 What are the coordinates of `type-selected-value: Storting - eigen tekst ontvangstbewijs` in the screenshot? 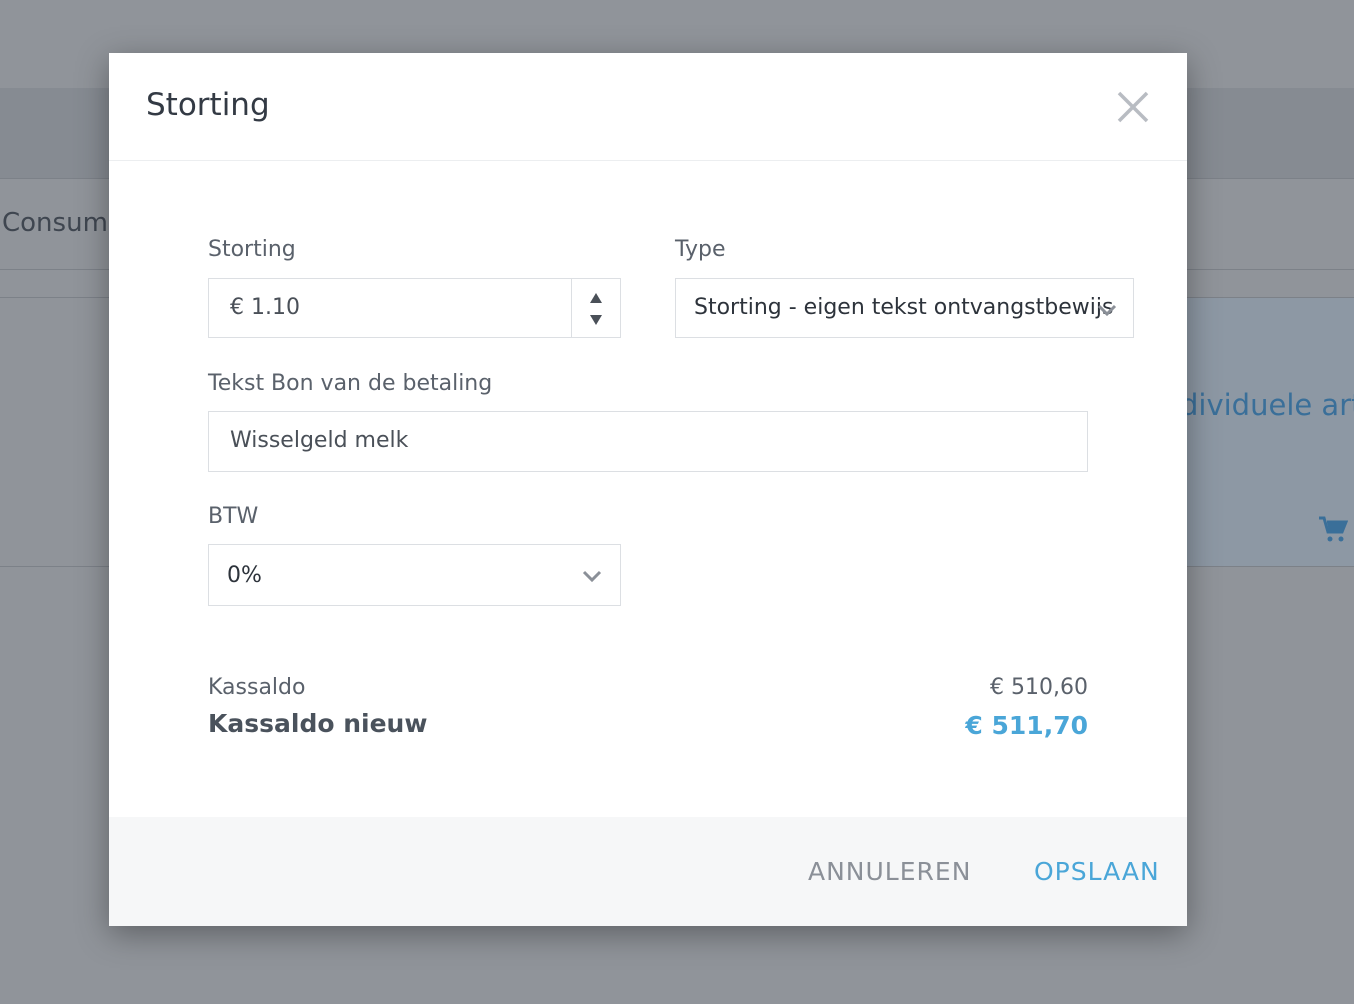 It's located at (904, 307).